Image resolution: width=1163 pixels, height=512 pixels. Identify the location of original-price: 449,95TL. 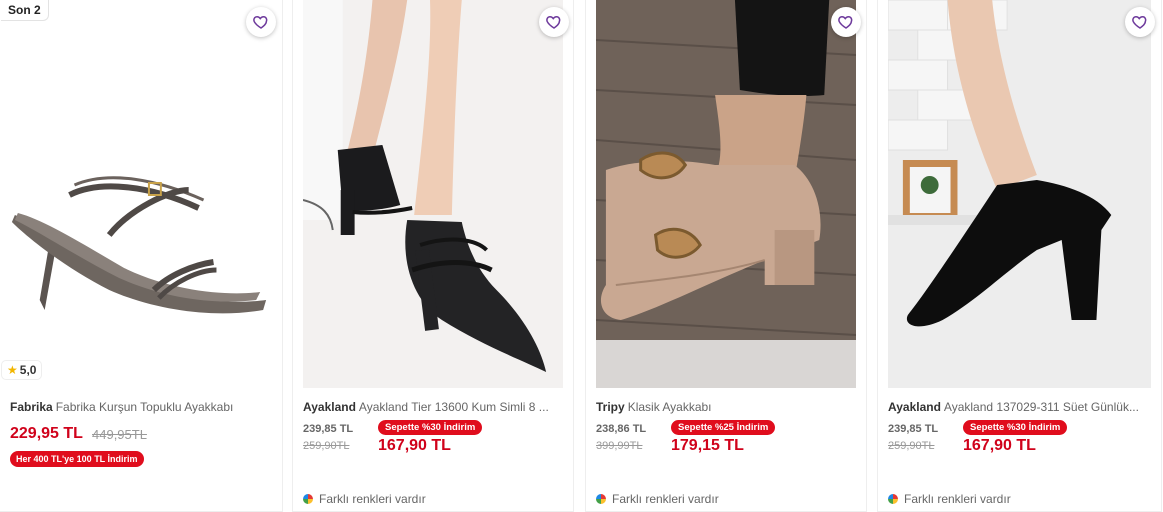
(119, 434).